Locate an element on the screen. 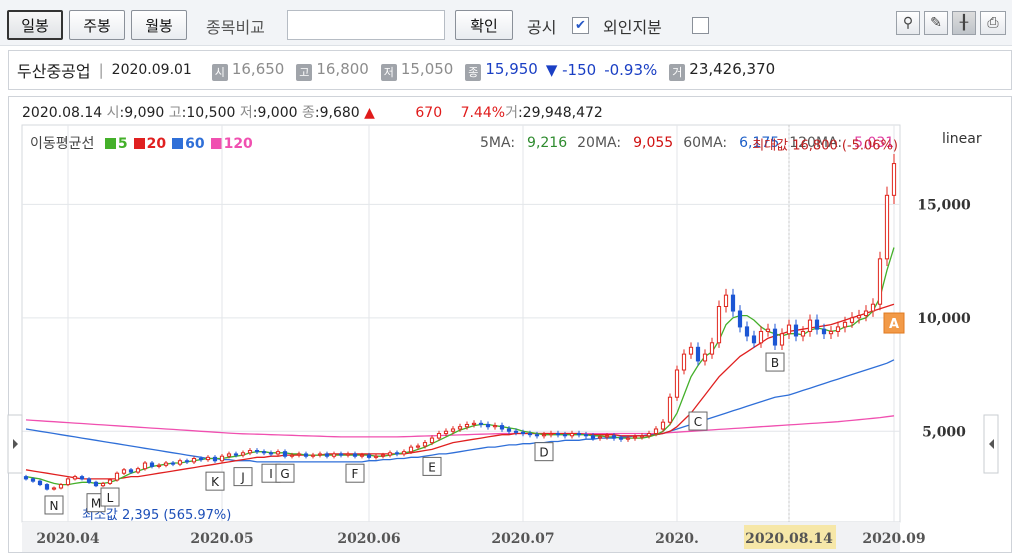 This screenshot has height=553, width=1012. event-marker-label: A is located at coordinates (894, 324).